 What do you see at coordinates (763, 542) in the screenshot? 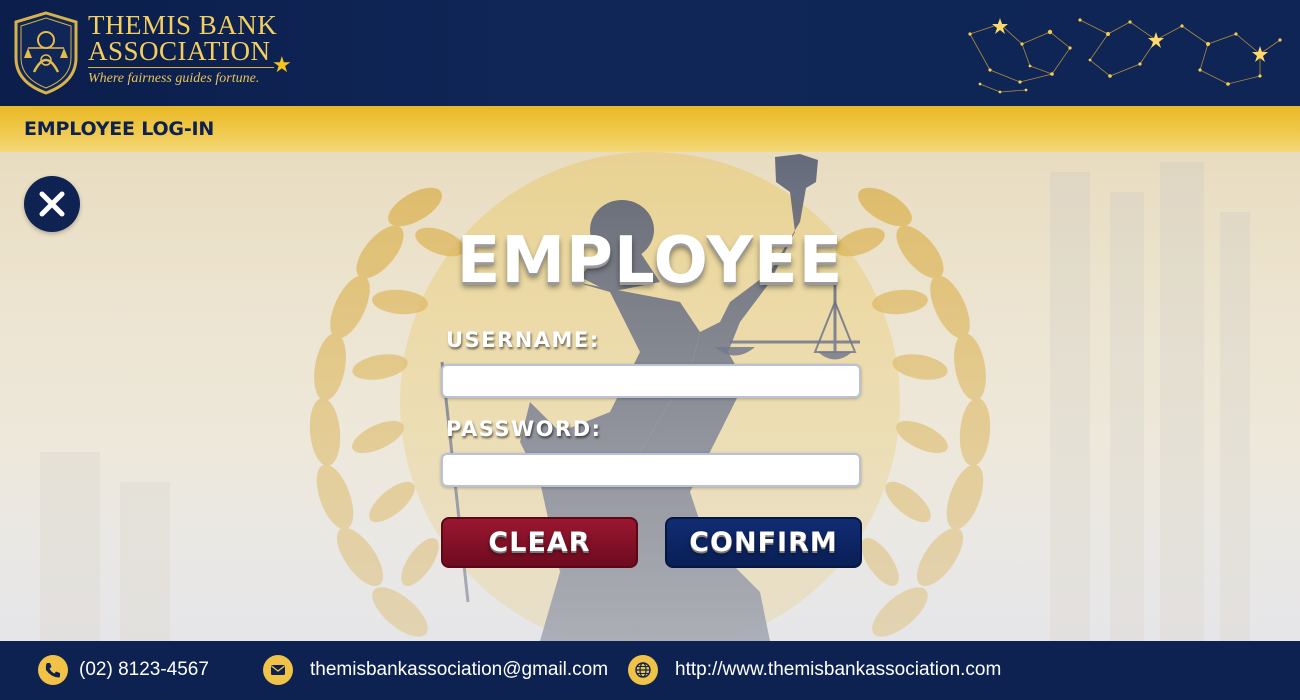
I see `confirm-button: CONFIRM` at bounding box center [763, 542].